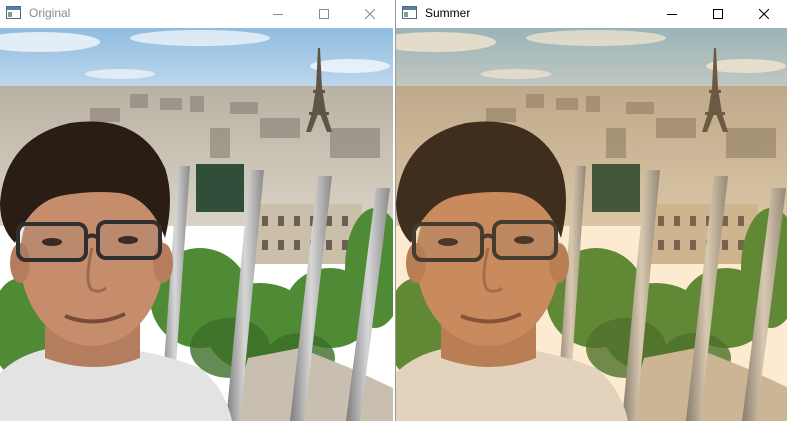  What do you see at coordinates (311, 384) in the screenshot?
I see `stone-ledge` at bounding box center [311, 384].